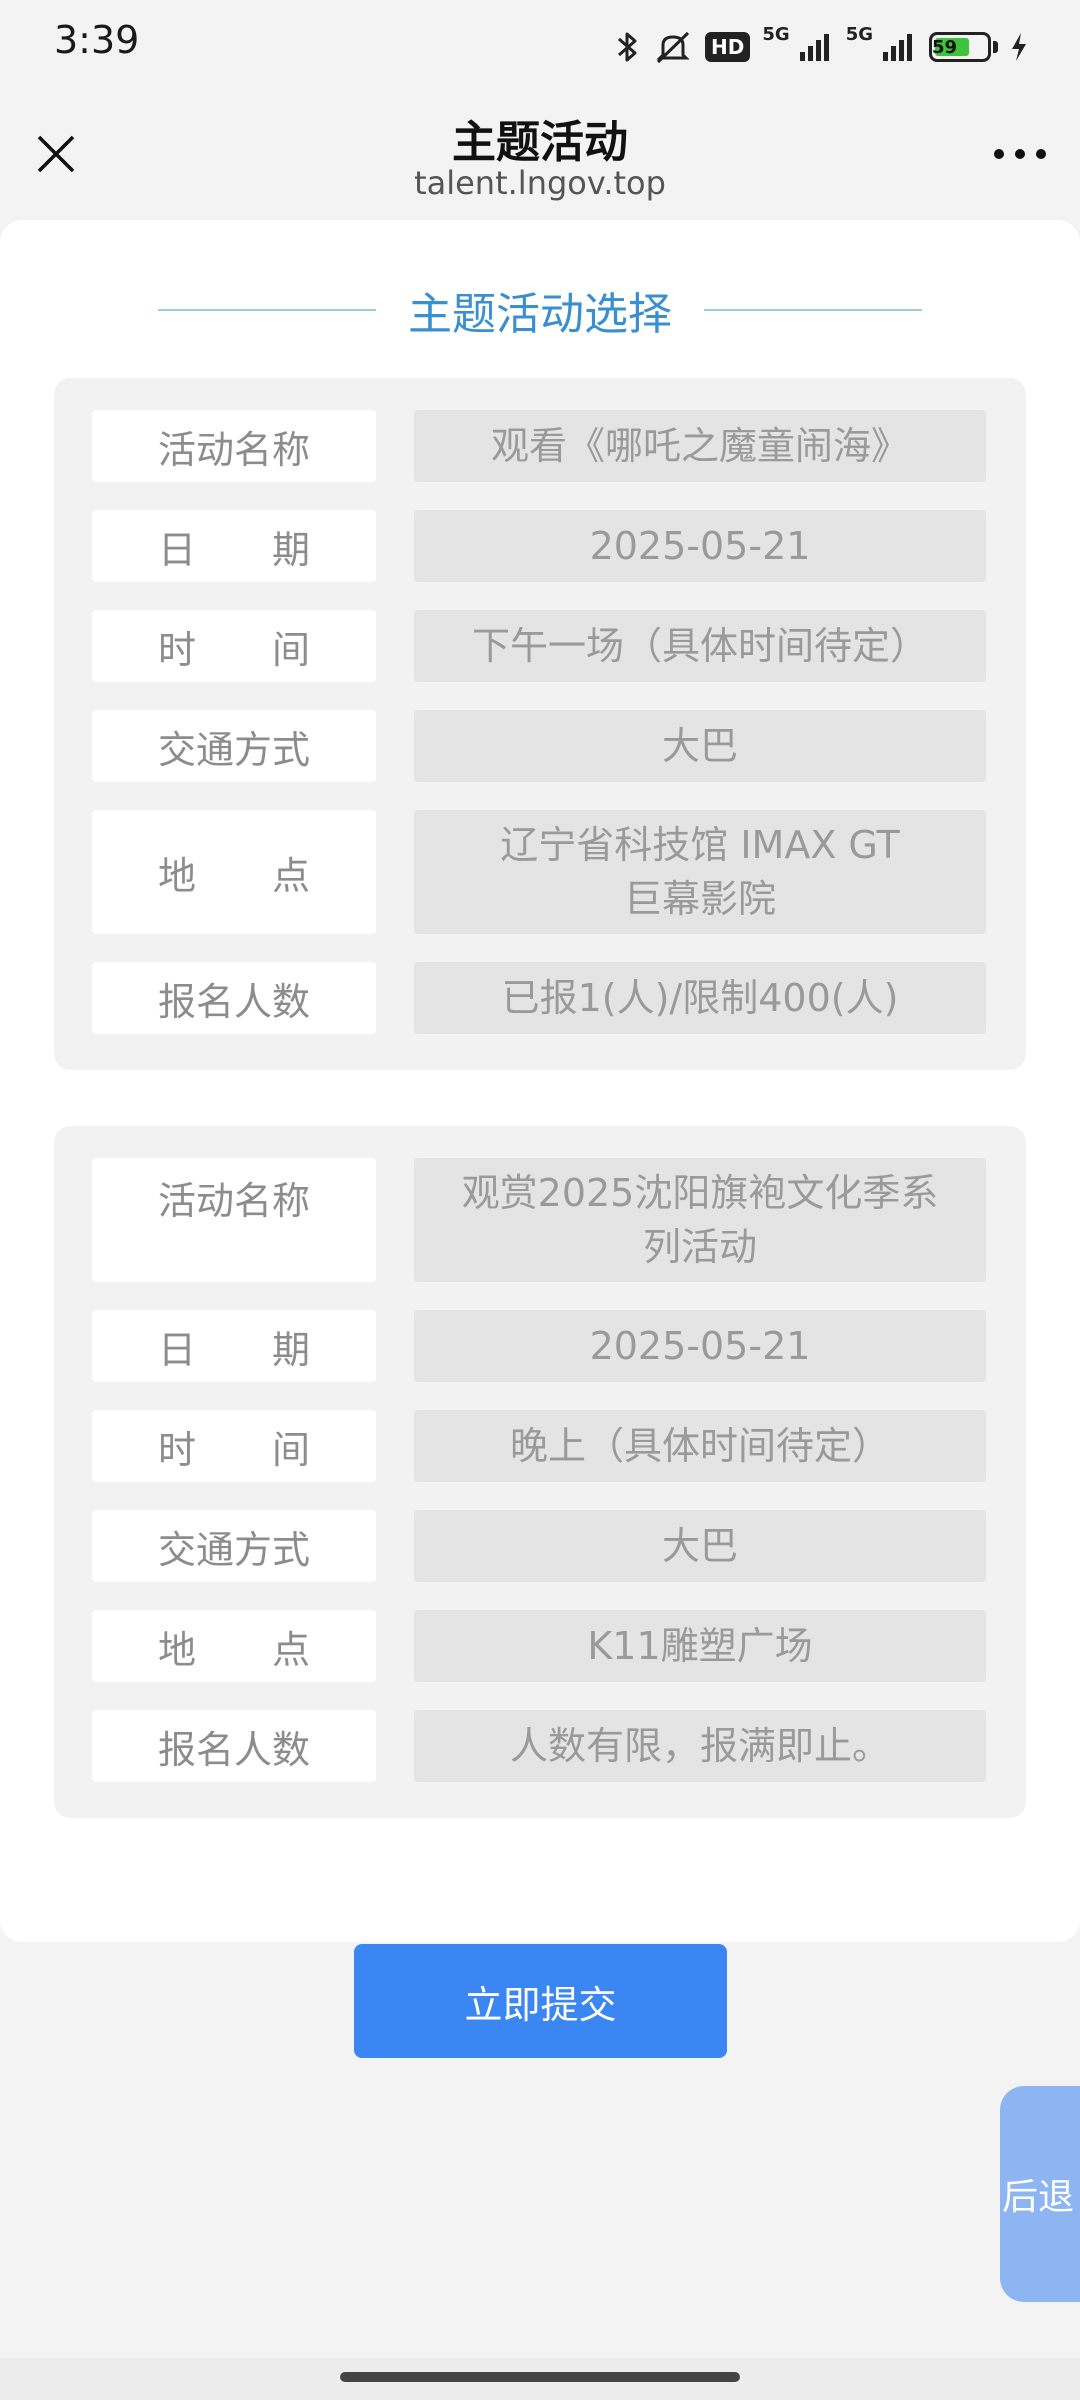 The height and width of the screenshot is (2400, 1080). What do you see at coordinates (859, 34) in the screenshot?
I see `network-label-2: 5G` at bounding box center [859, 34].